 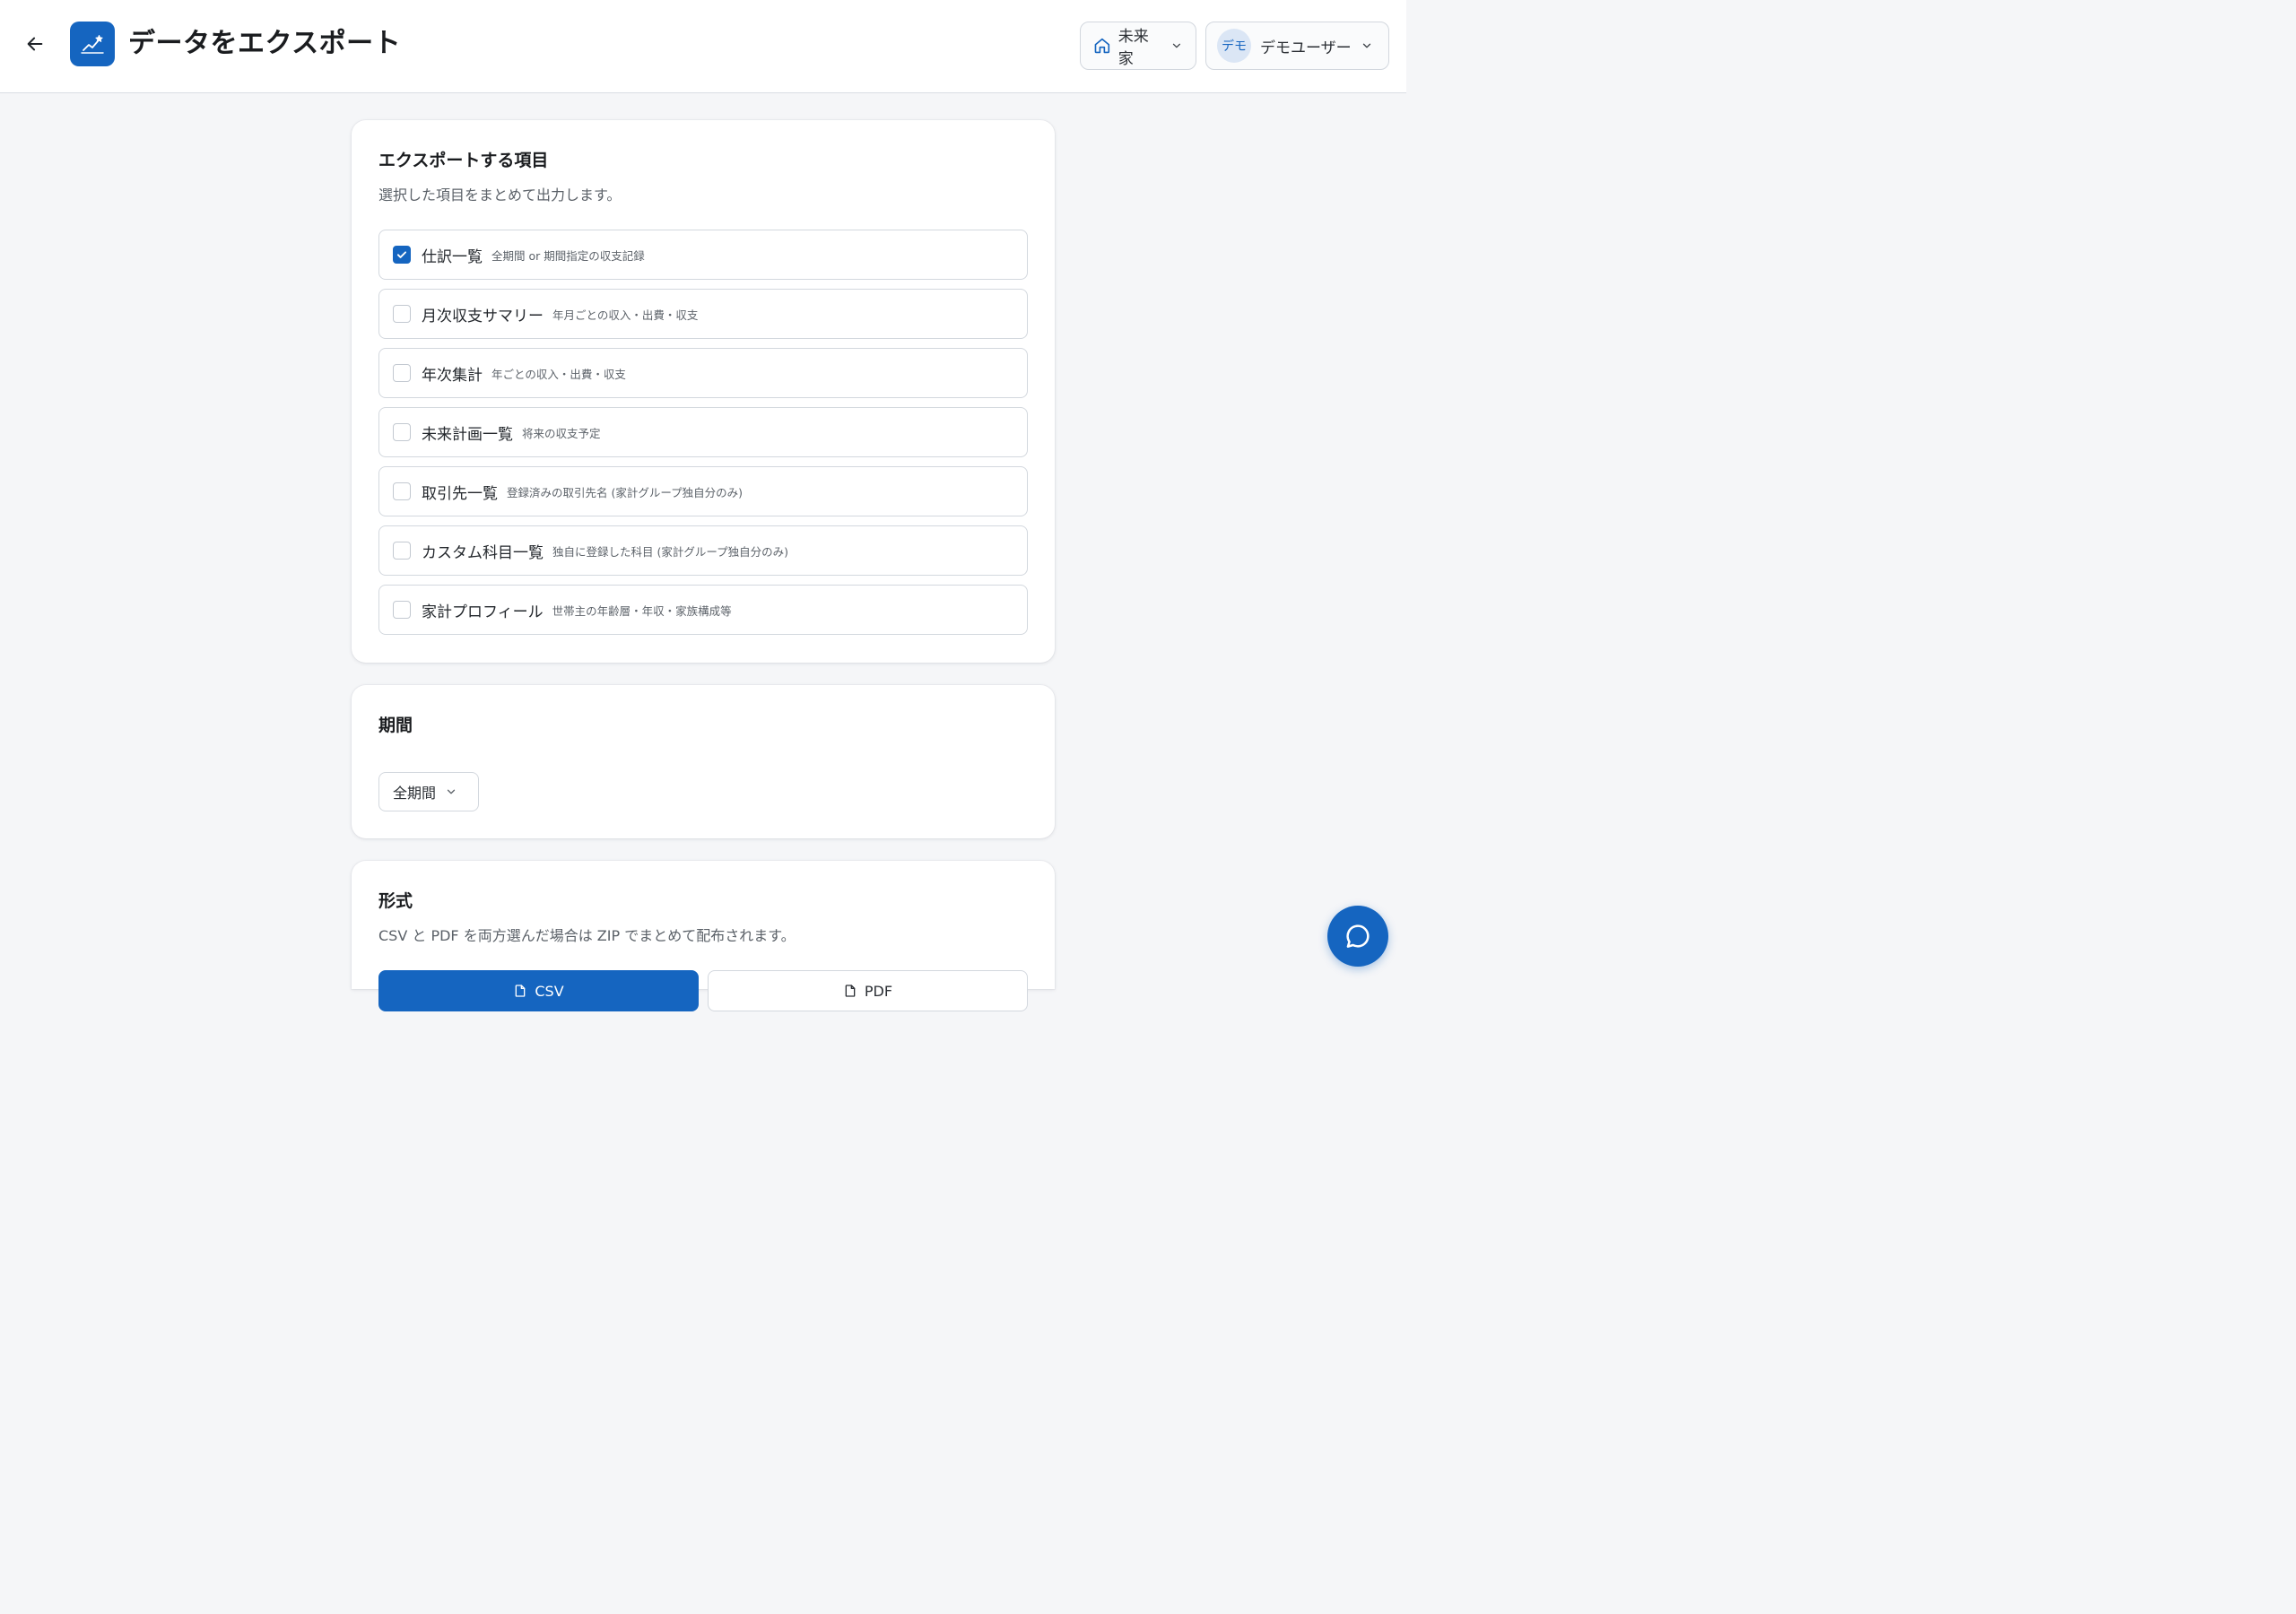 What do you see at coordinates (463, 160) in the screenshot?
I see `export-items-title: エクスポートする項目` at bounding box center [463, 160].